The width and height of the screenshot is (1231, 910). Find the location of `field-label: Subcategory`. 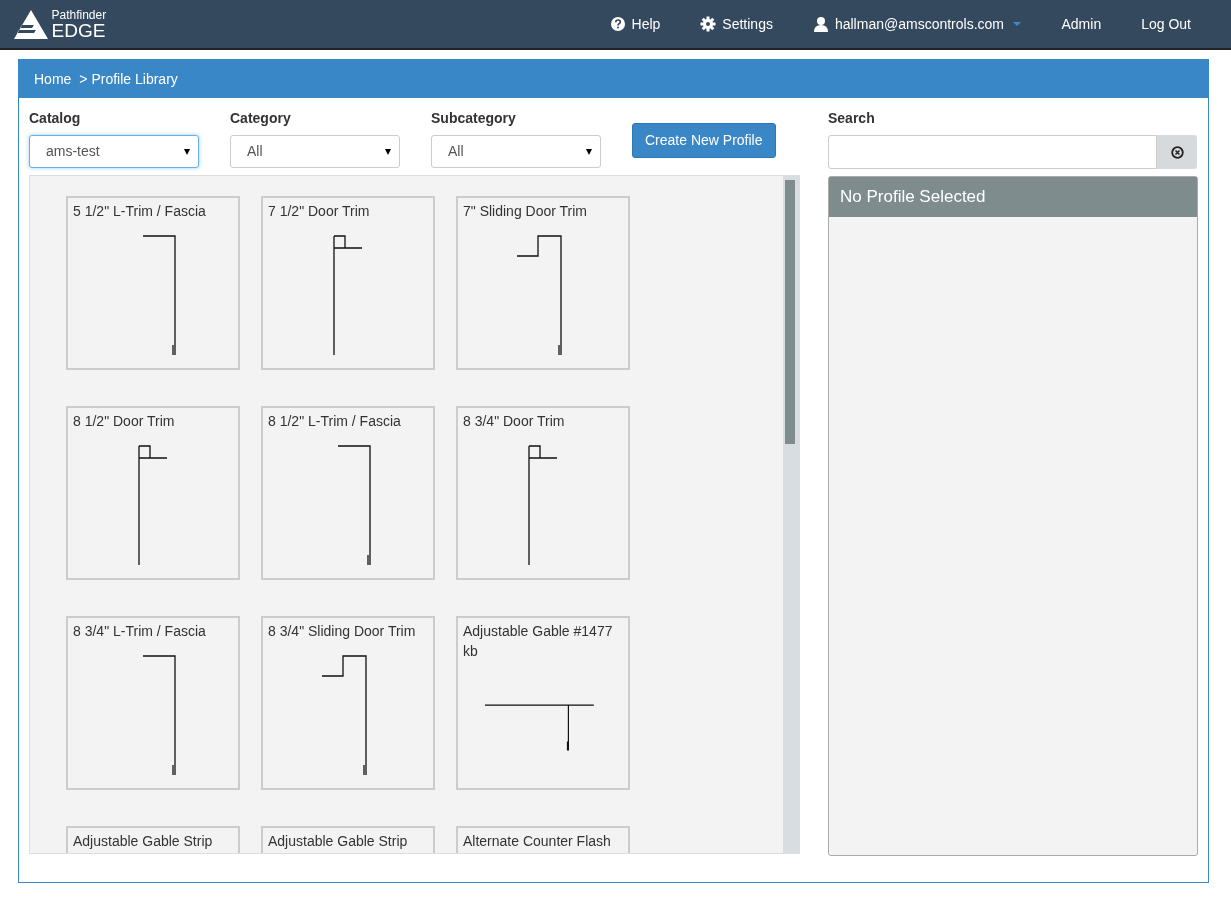

field-label: Subcategory is located at coordinates (474, 118).